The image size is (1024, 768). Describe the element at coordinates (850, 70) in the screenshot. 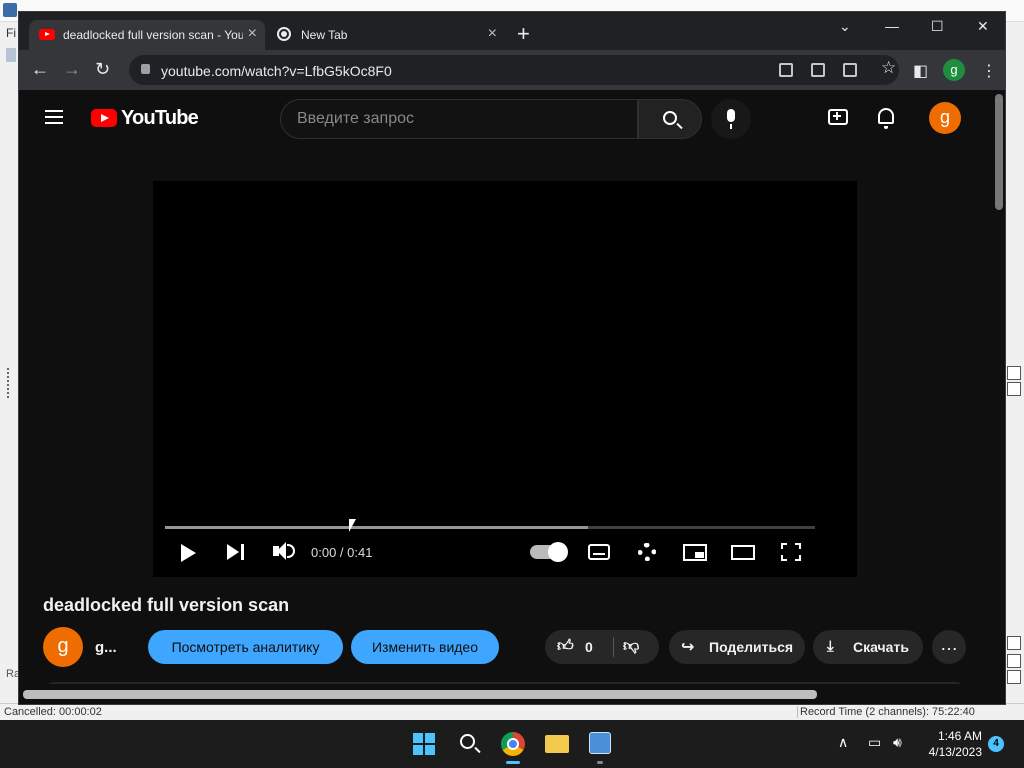

I see `share-icon` at that location.